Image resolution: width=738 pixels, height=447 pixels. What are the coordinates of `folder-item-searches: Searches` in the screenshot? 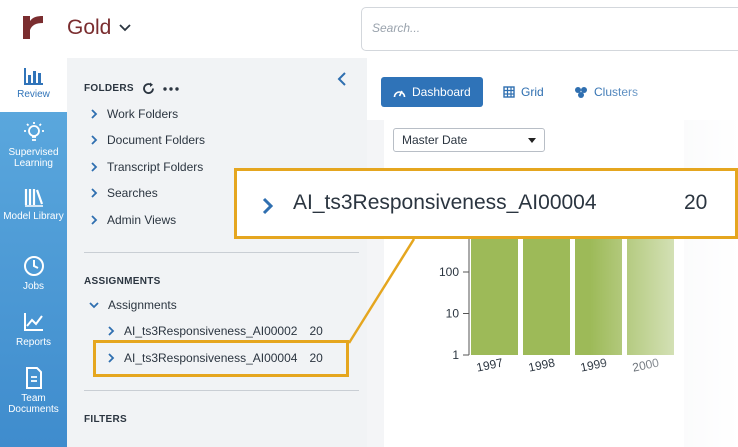 It's located at (124, 193).